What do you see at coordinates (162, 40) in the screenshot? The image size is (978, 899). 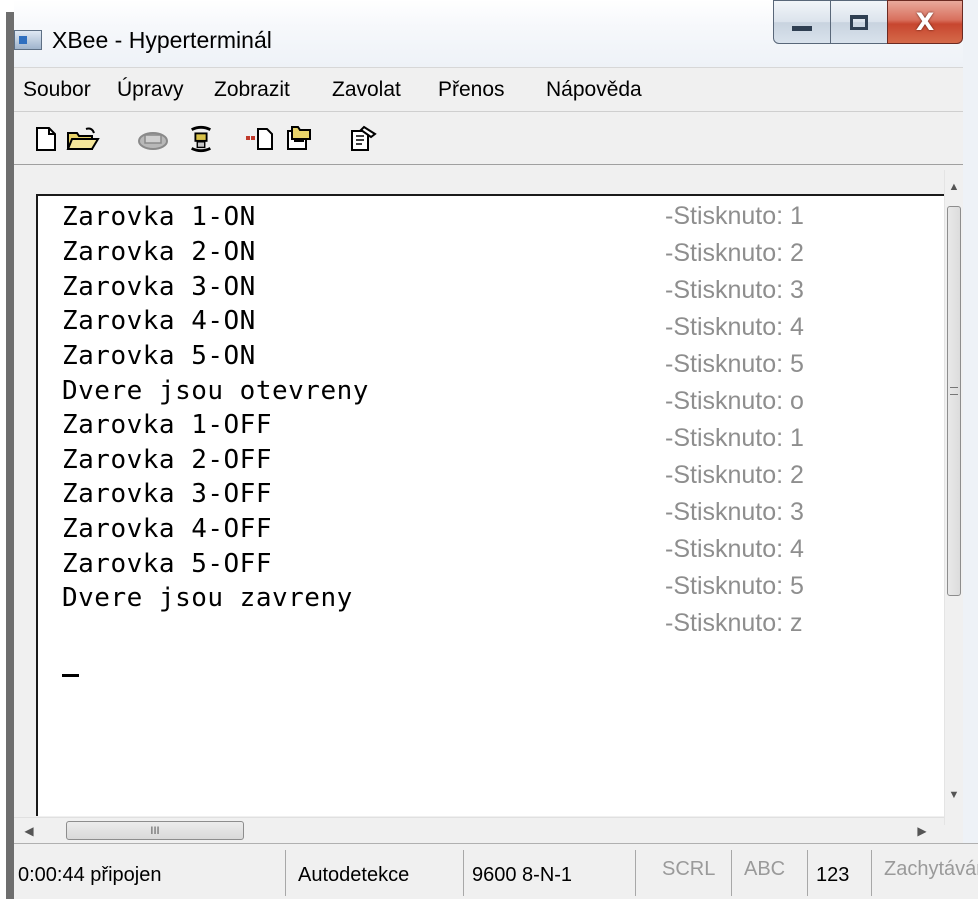 I see `window-title: XBee - Hyperterminál` at bounding box center [162, 40].